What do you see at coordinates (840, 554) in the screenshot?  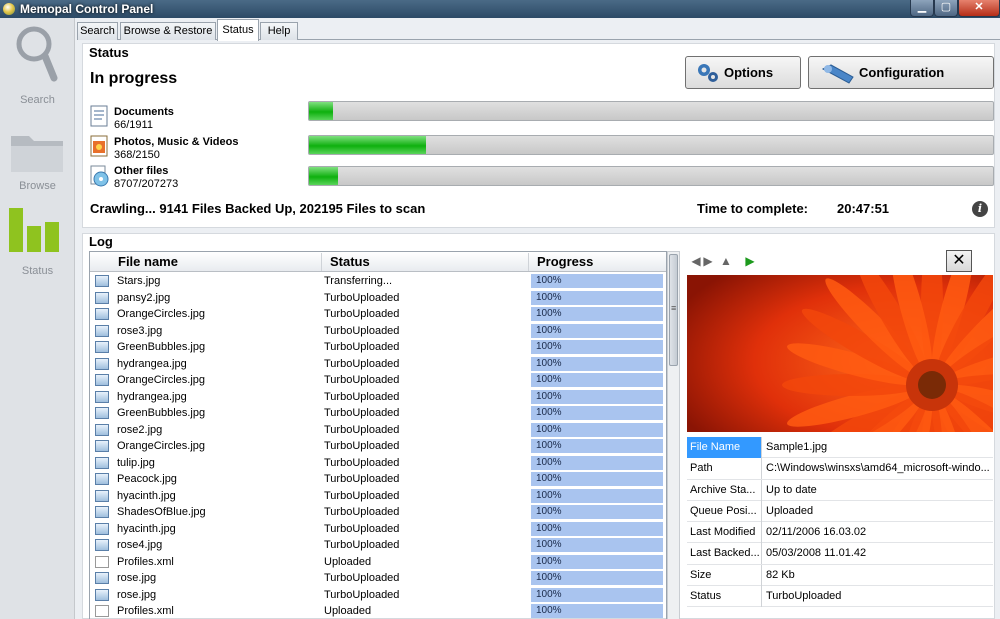 I see `property-row: Last Backed... 05/03/2008 11.01.42` at bounding box center [840, 554].